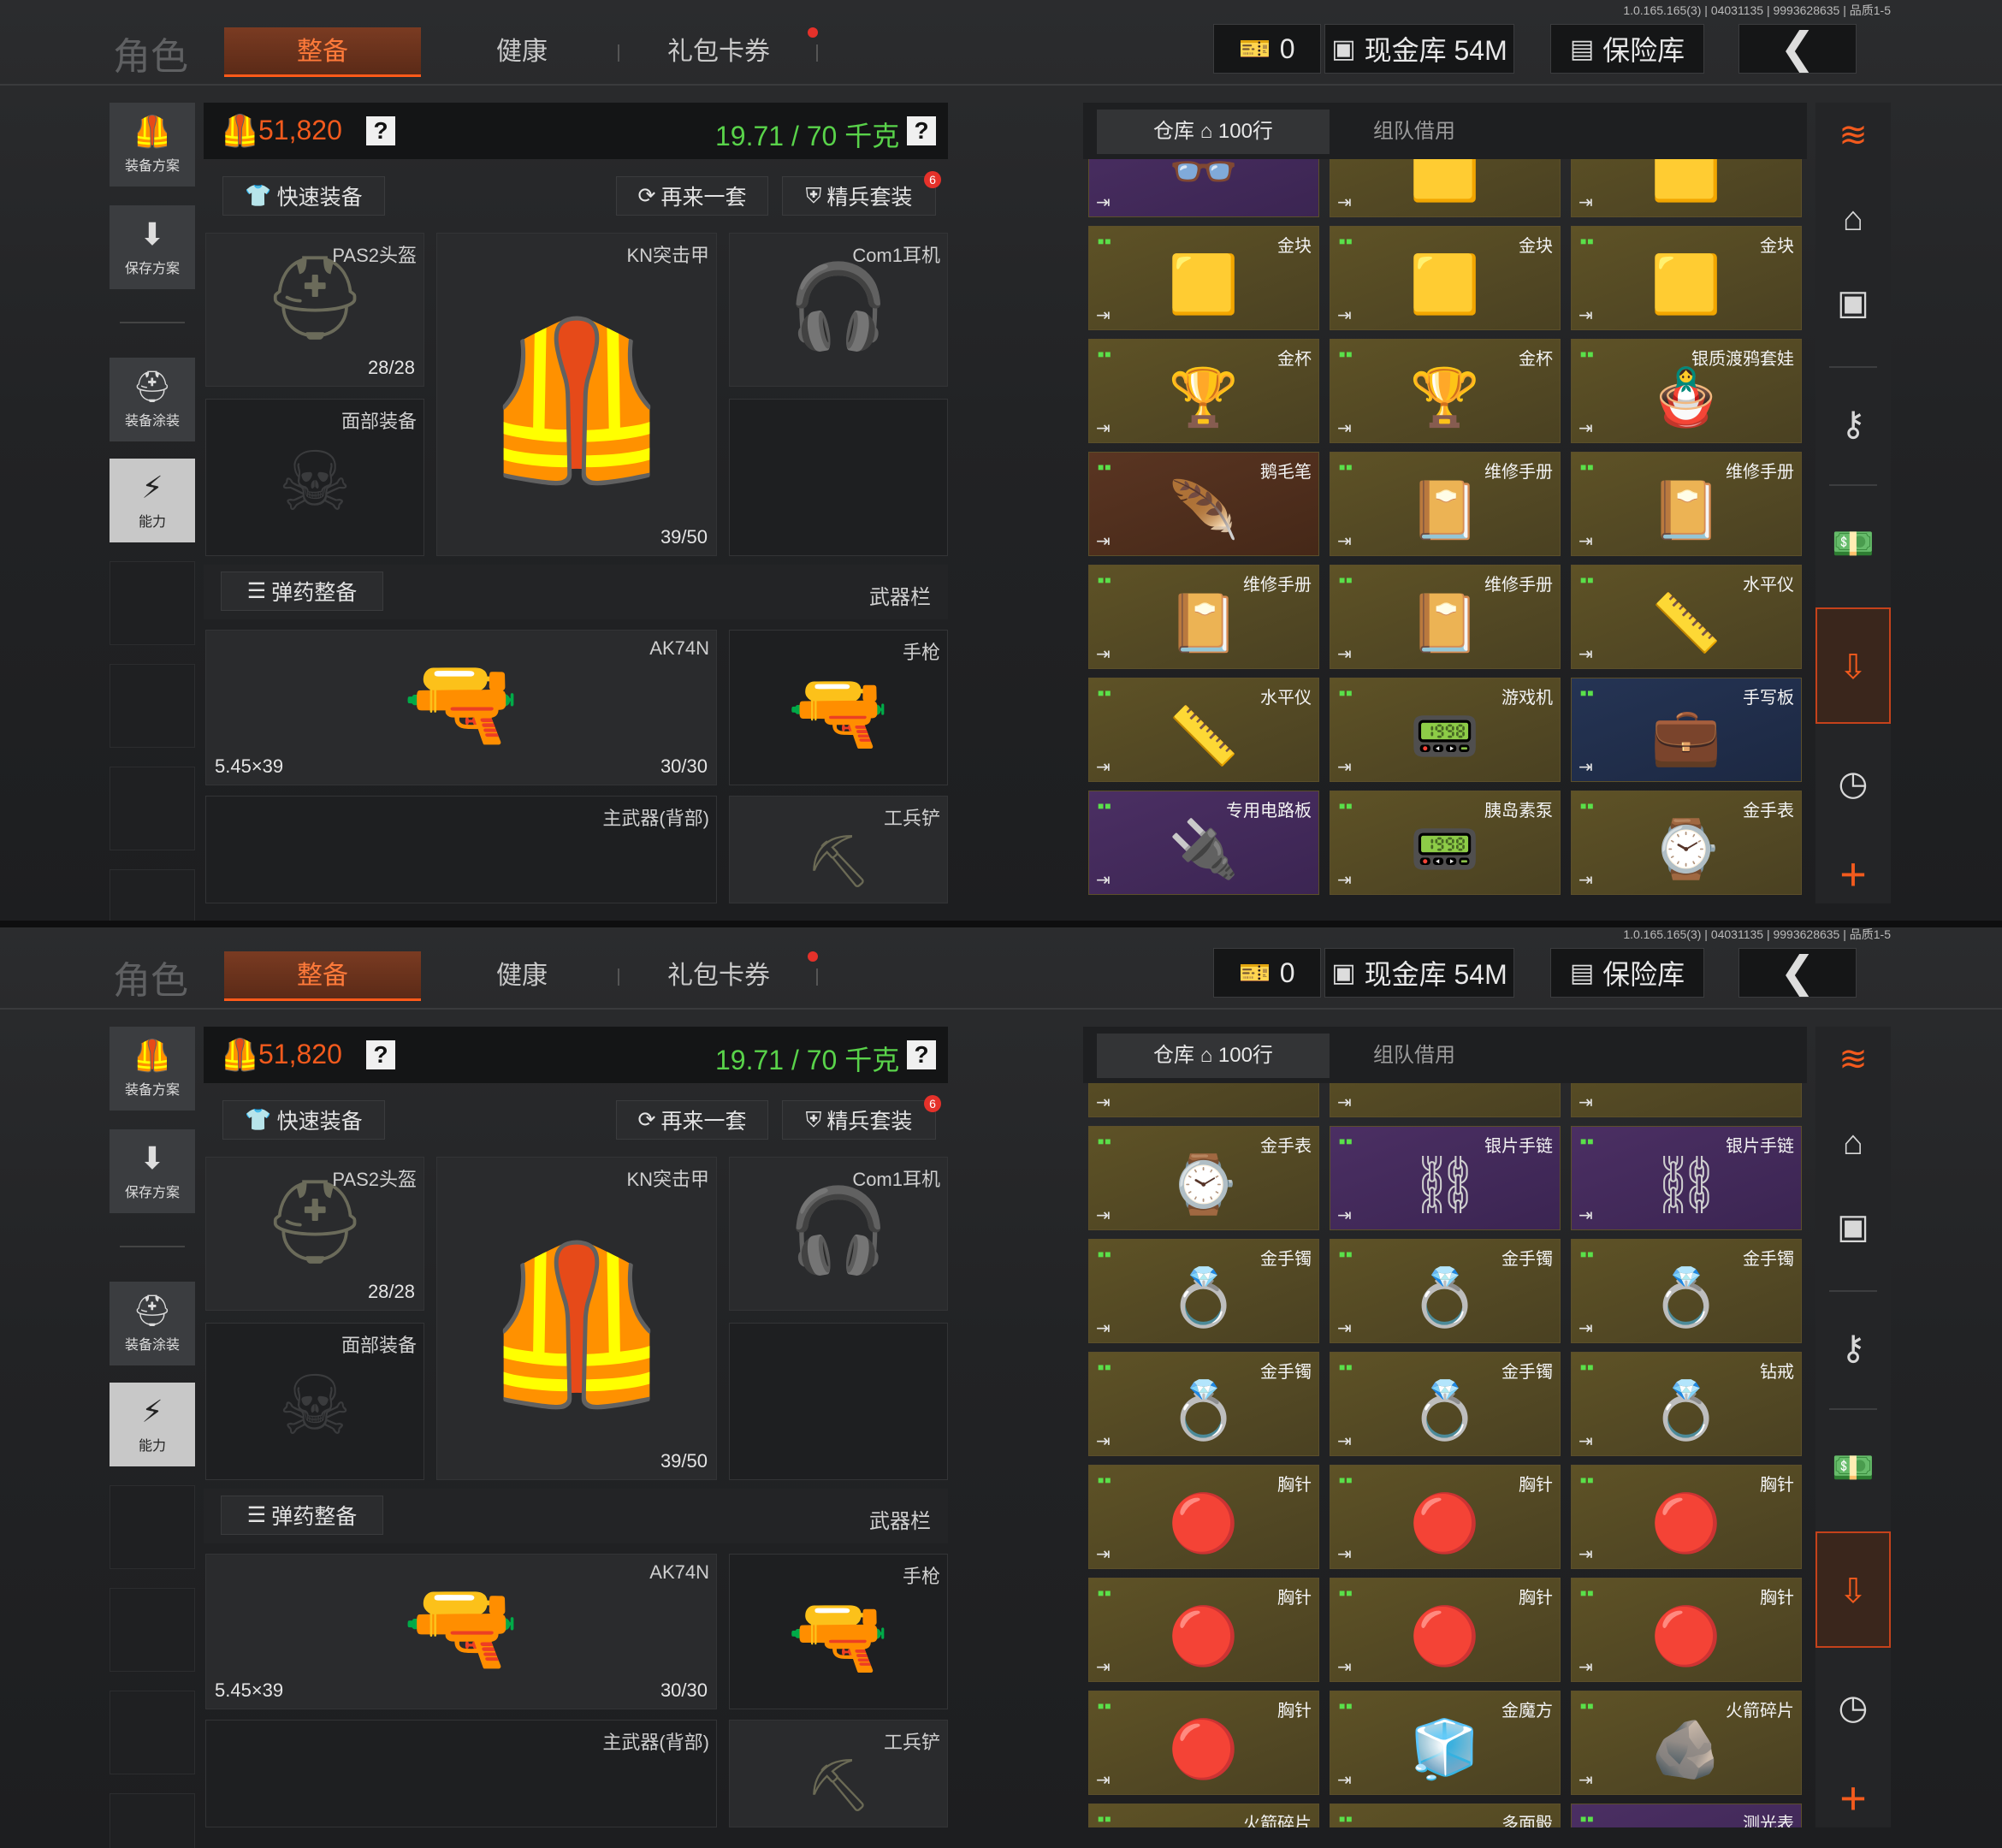 The height and width of the screenshot is (1848, 2002). Describe the element at coordinates (1686, 1404) in the screenshot. I see `inventory-item: ■■ 💍 钻戒 ⇥` at that location.